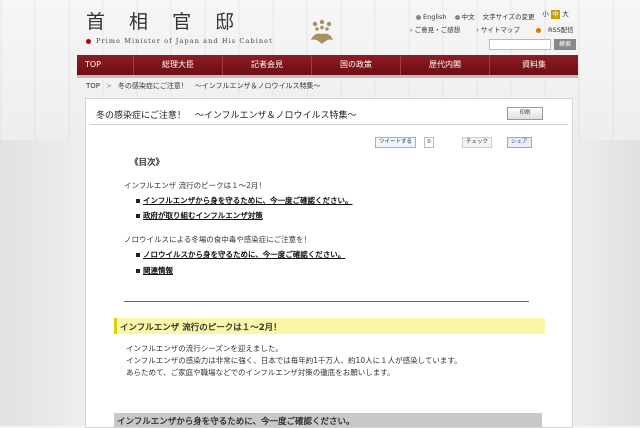 The width and height of the screenshot is (640, 428). I want to click on section-divider, so click(326, 301).